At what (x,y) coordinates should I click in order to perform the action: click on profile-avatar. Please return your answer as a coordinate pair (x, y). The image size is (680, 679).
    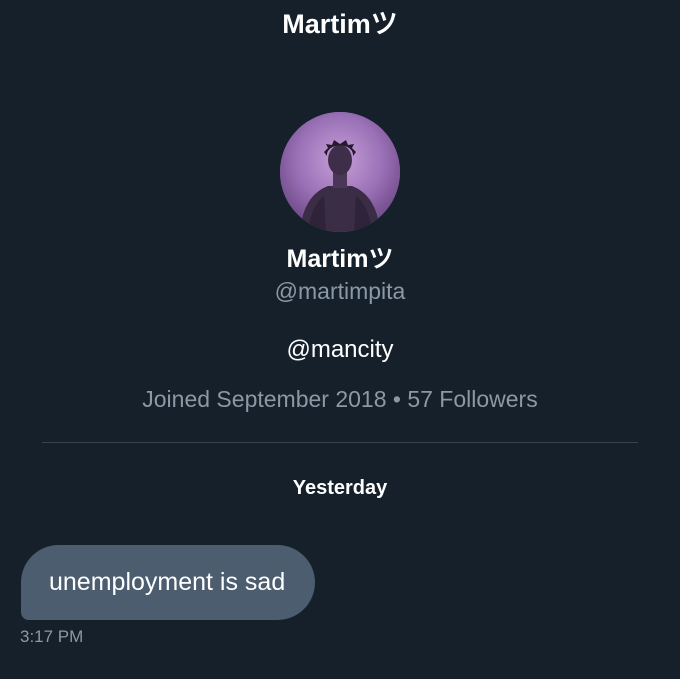
    Looking at the image, I should click on (340, 172).